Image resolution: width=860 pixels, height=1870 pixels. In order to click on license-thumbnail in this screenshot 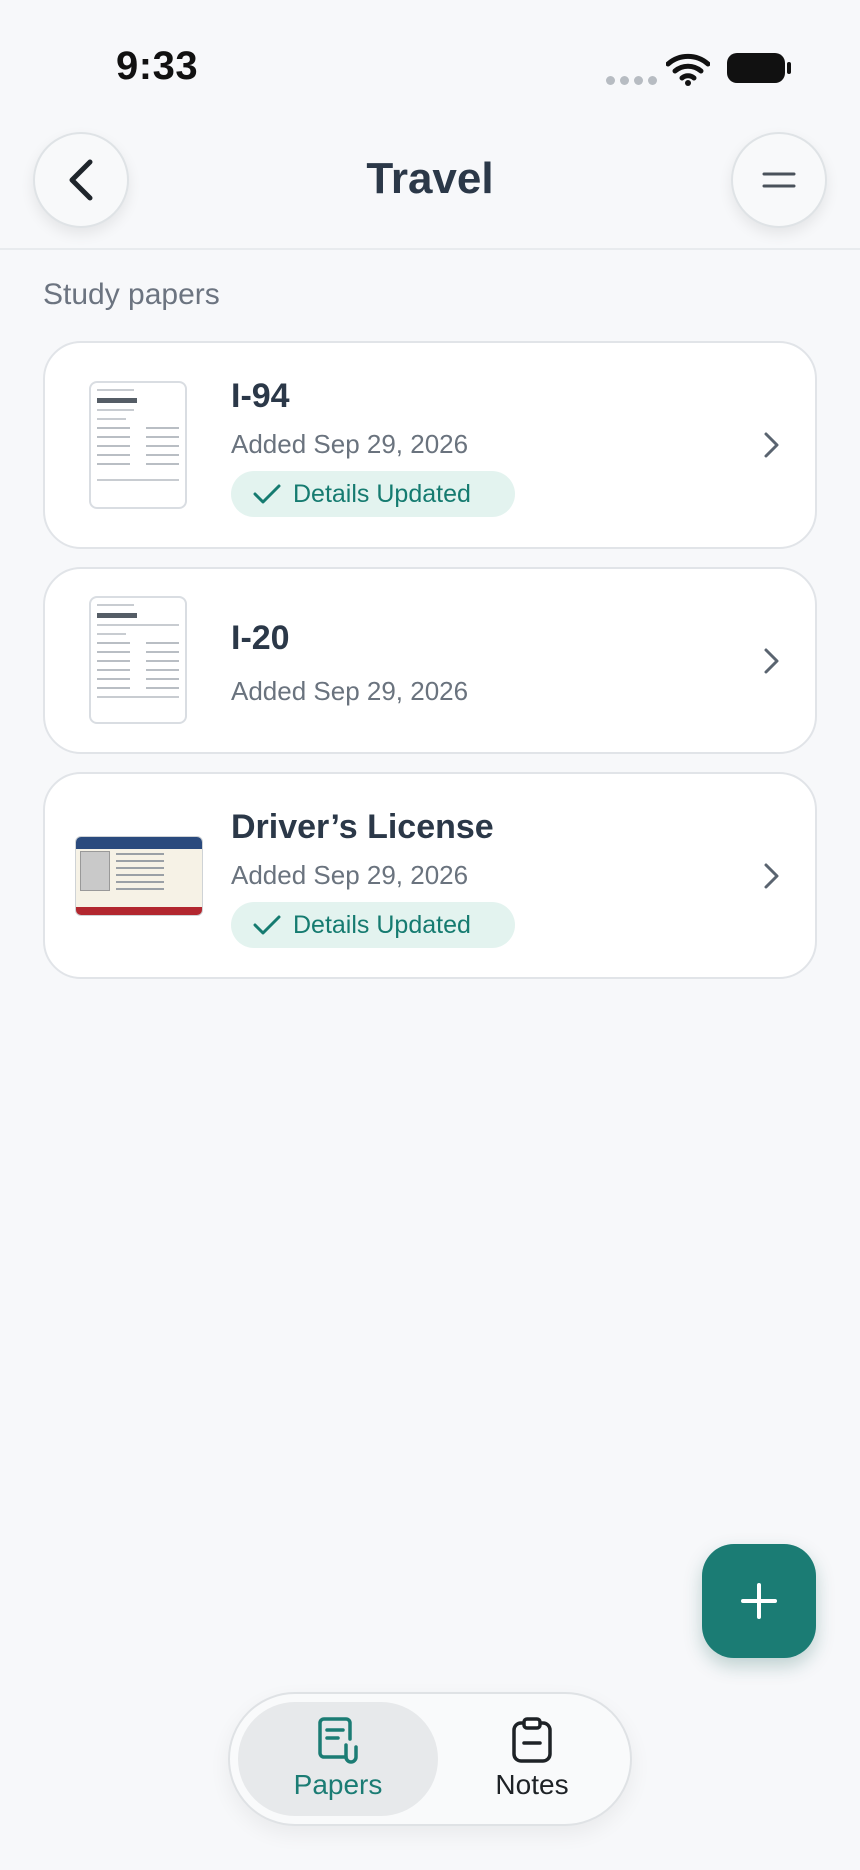, I will do `click(139, 876)`.